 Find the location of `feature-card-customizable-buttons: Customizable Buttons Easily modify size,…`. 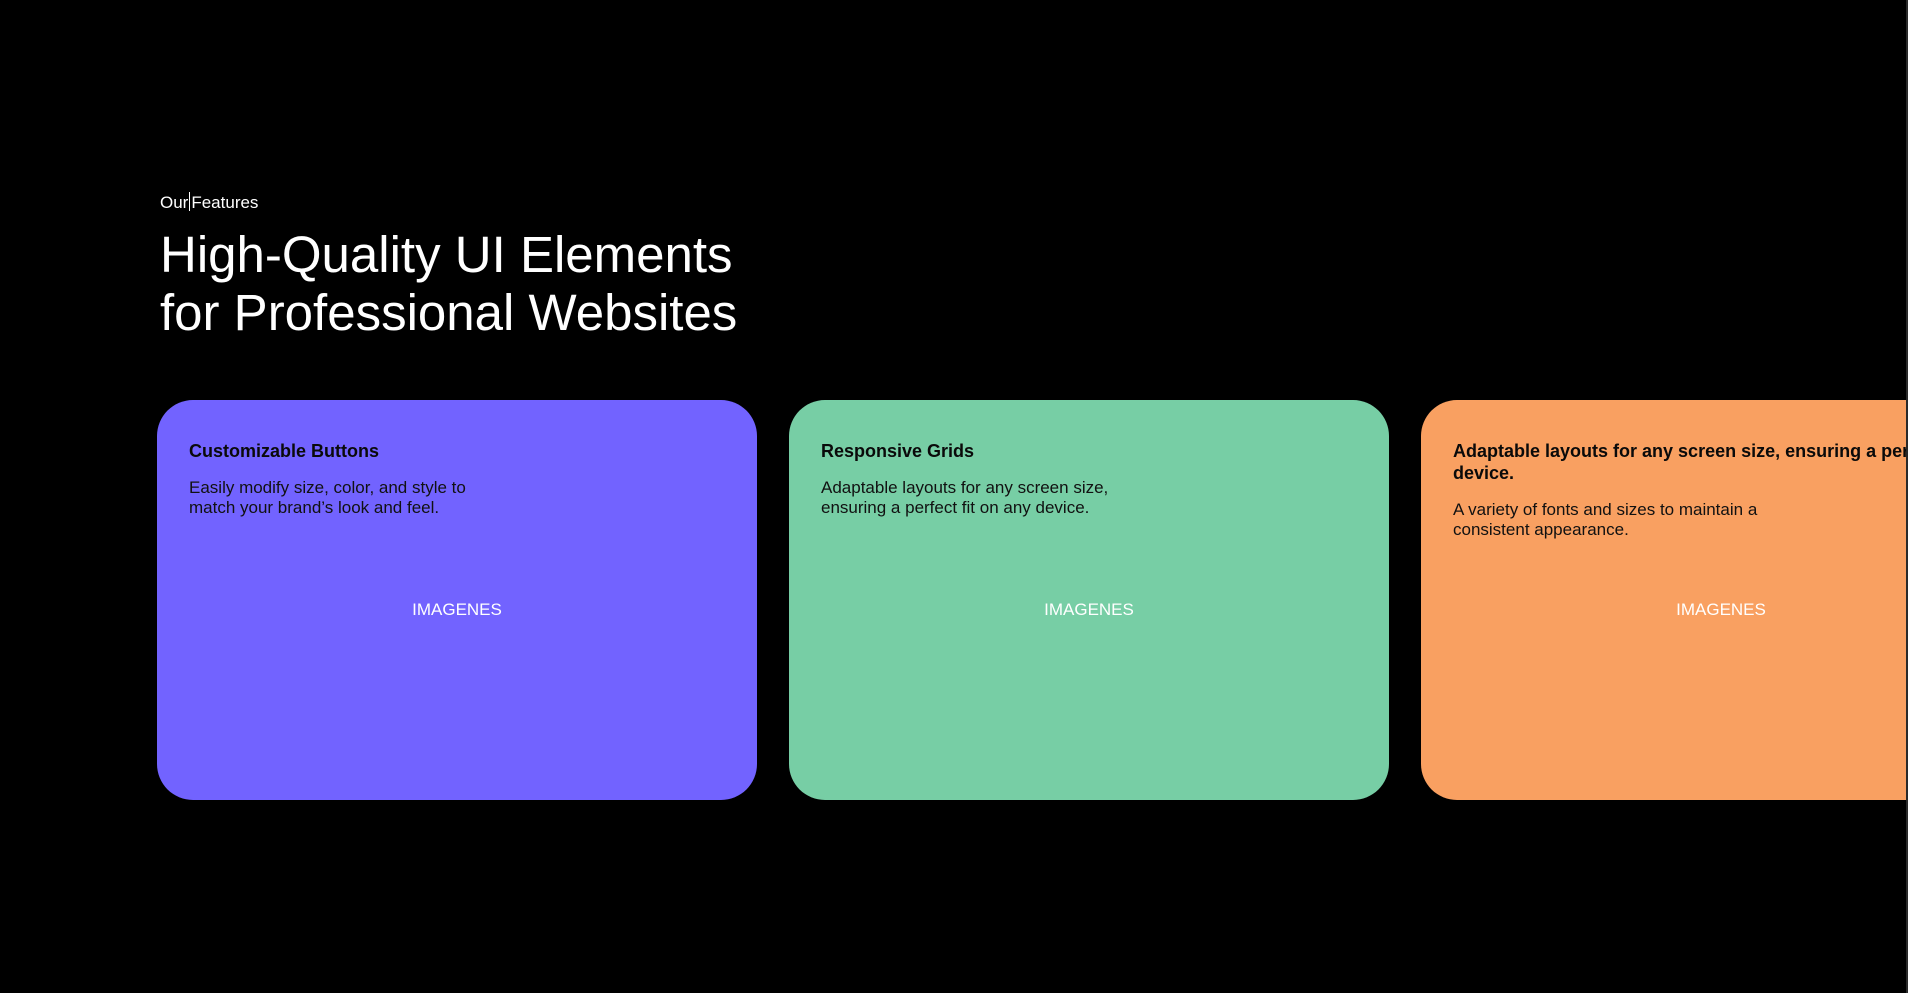

feature-card-customizable-buttons: Customizable Buttons Easily modify size,… is located at coordinates (457, 600).